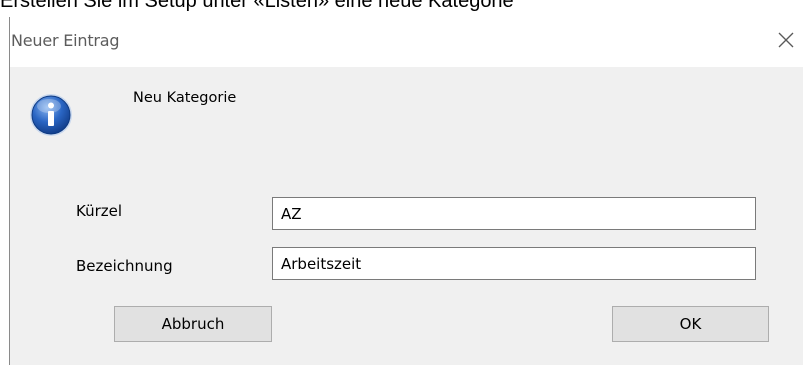 Image resolution: width=803 pixels, height=365 pixels. I want to click on kuerzel-input, so click(514, 213).